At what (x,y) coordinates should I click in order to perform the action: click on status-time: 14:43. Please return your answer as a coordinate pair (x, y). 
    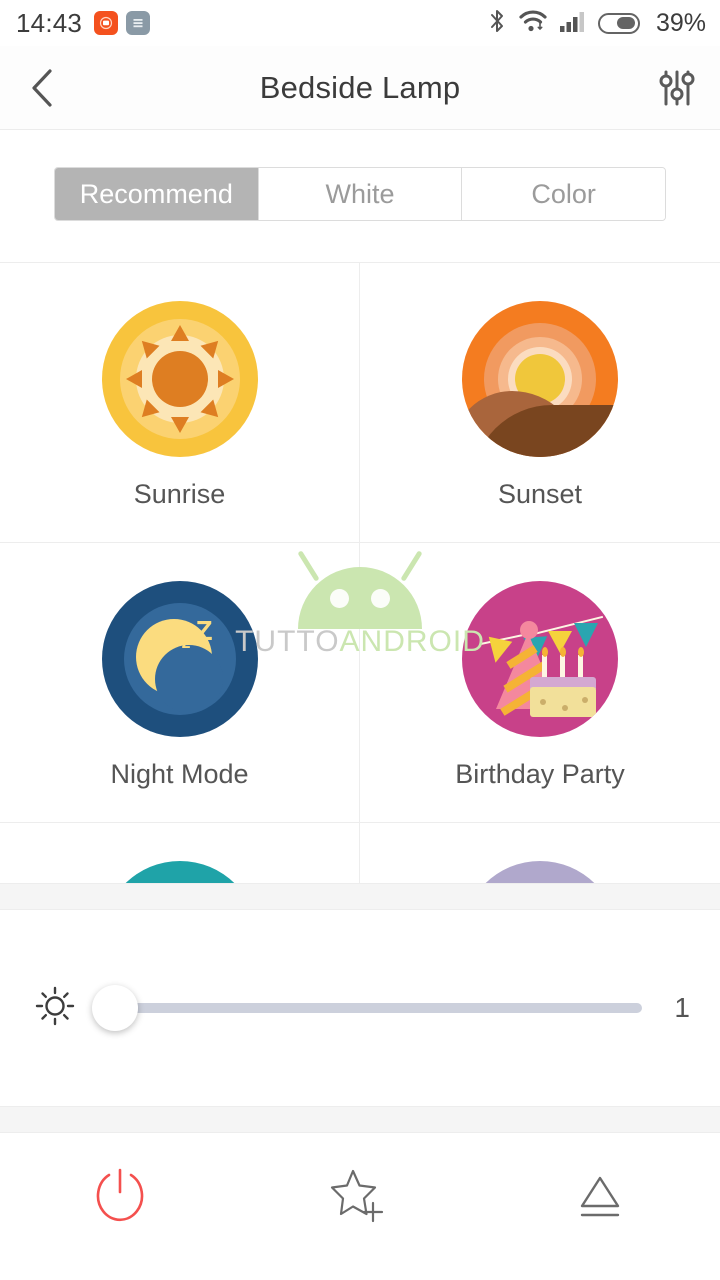
    Looking at the image, I should click on (49, 22).